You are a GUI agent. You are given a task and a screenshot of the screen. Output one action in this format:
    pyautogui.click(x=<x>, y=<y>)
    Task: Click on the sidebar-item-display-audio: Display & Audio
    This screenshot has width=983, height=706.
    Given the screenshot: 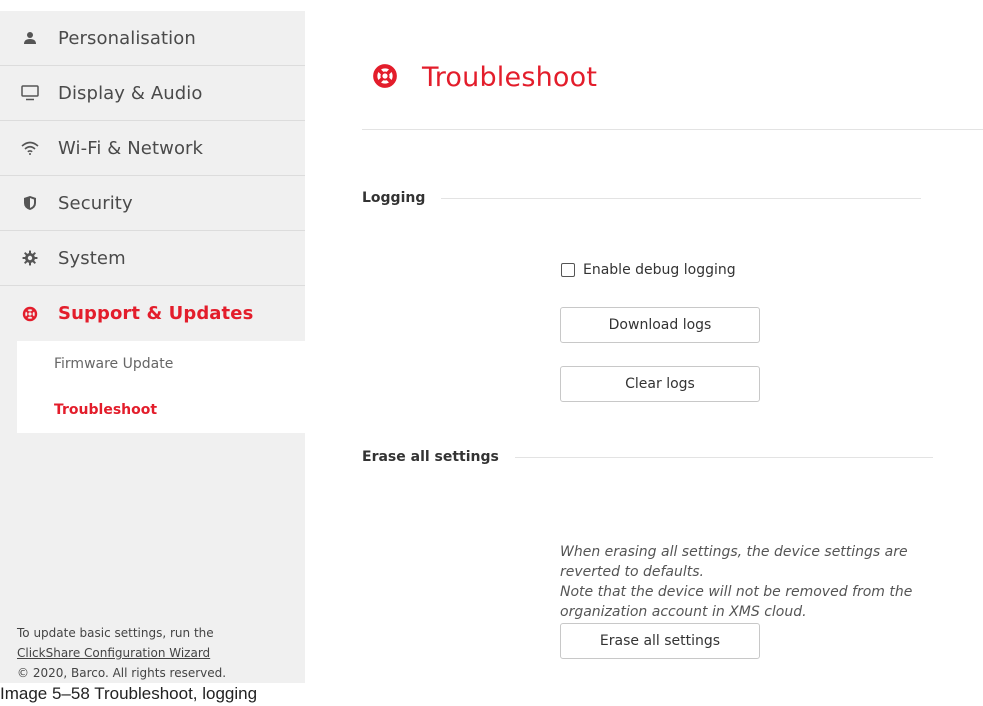 What is the action you would take?
    pyautogui.click(x=152, y=93)
    